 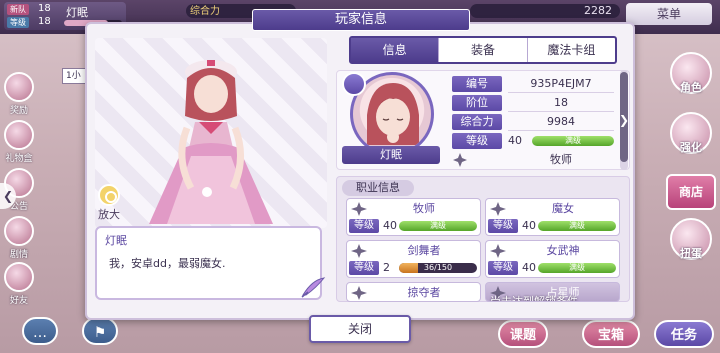 I want to click on story-icon, so click(x=19, y=231).